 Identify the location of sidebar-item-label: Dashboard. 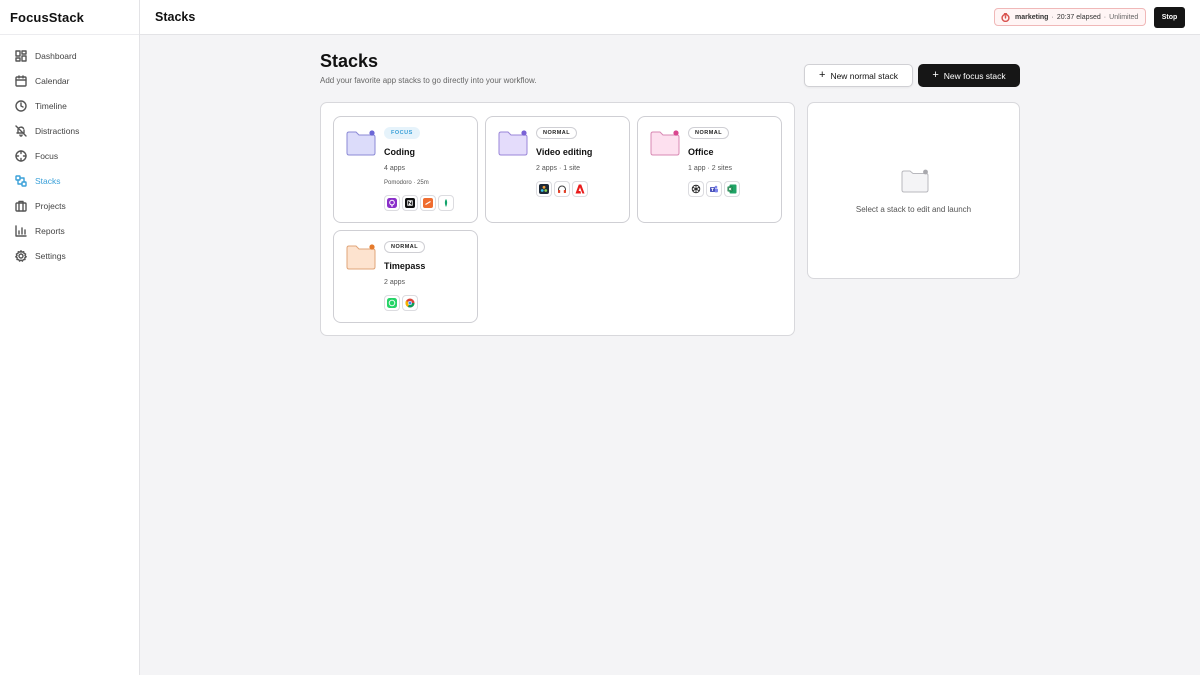
(56, 55).